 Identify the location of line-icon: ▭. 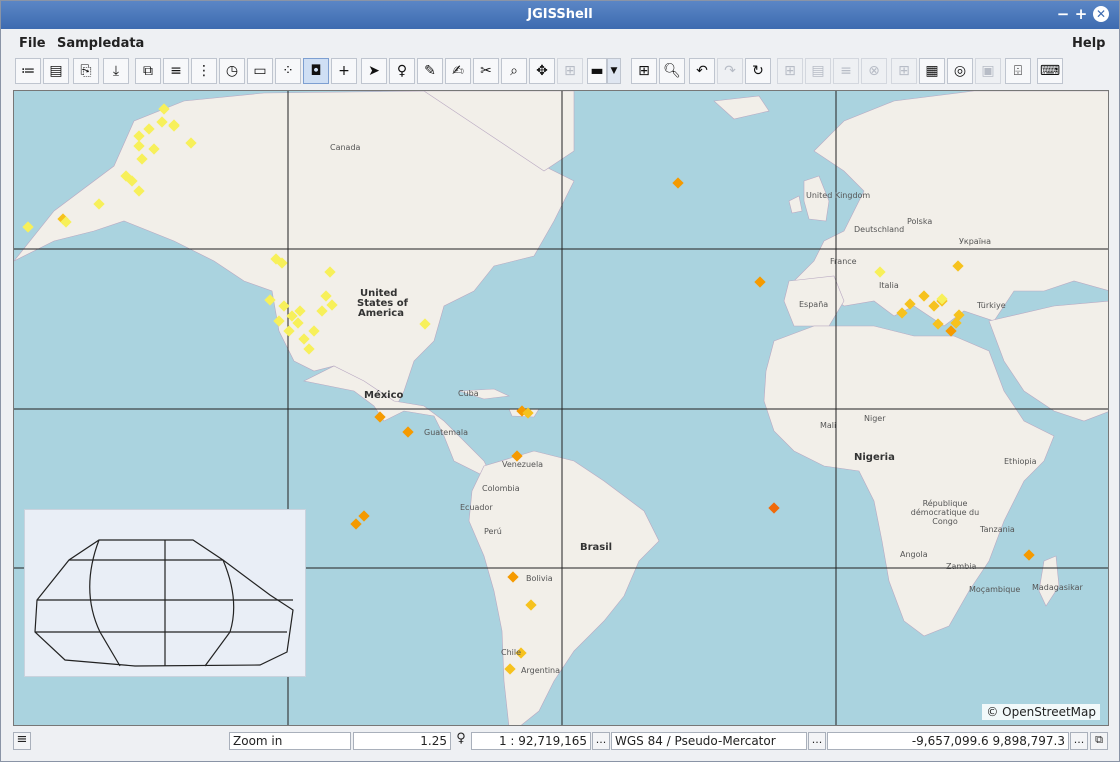
(260, 71).